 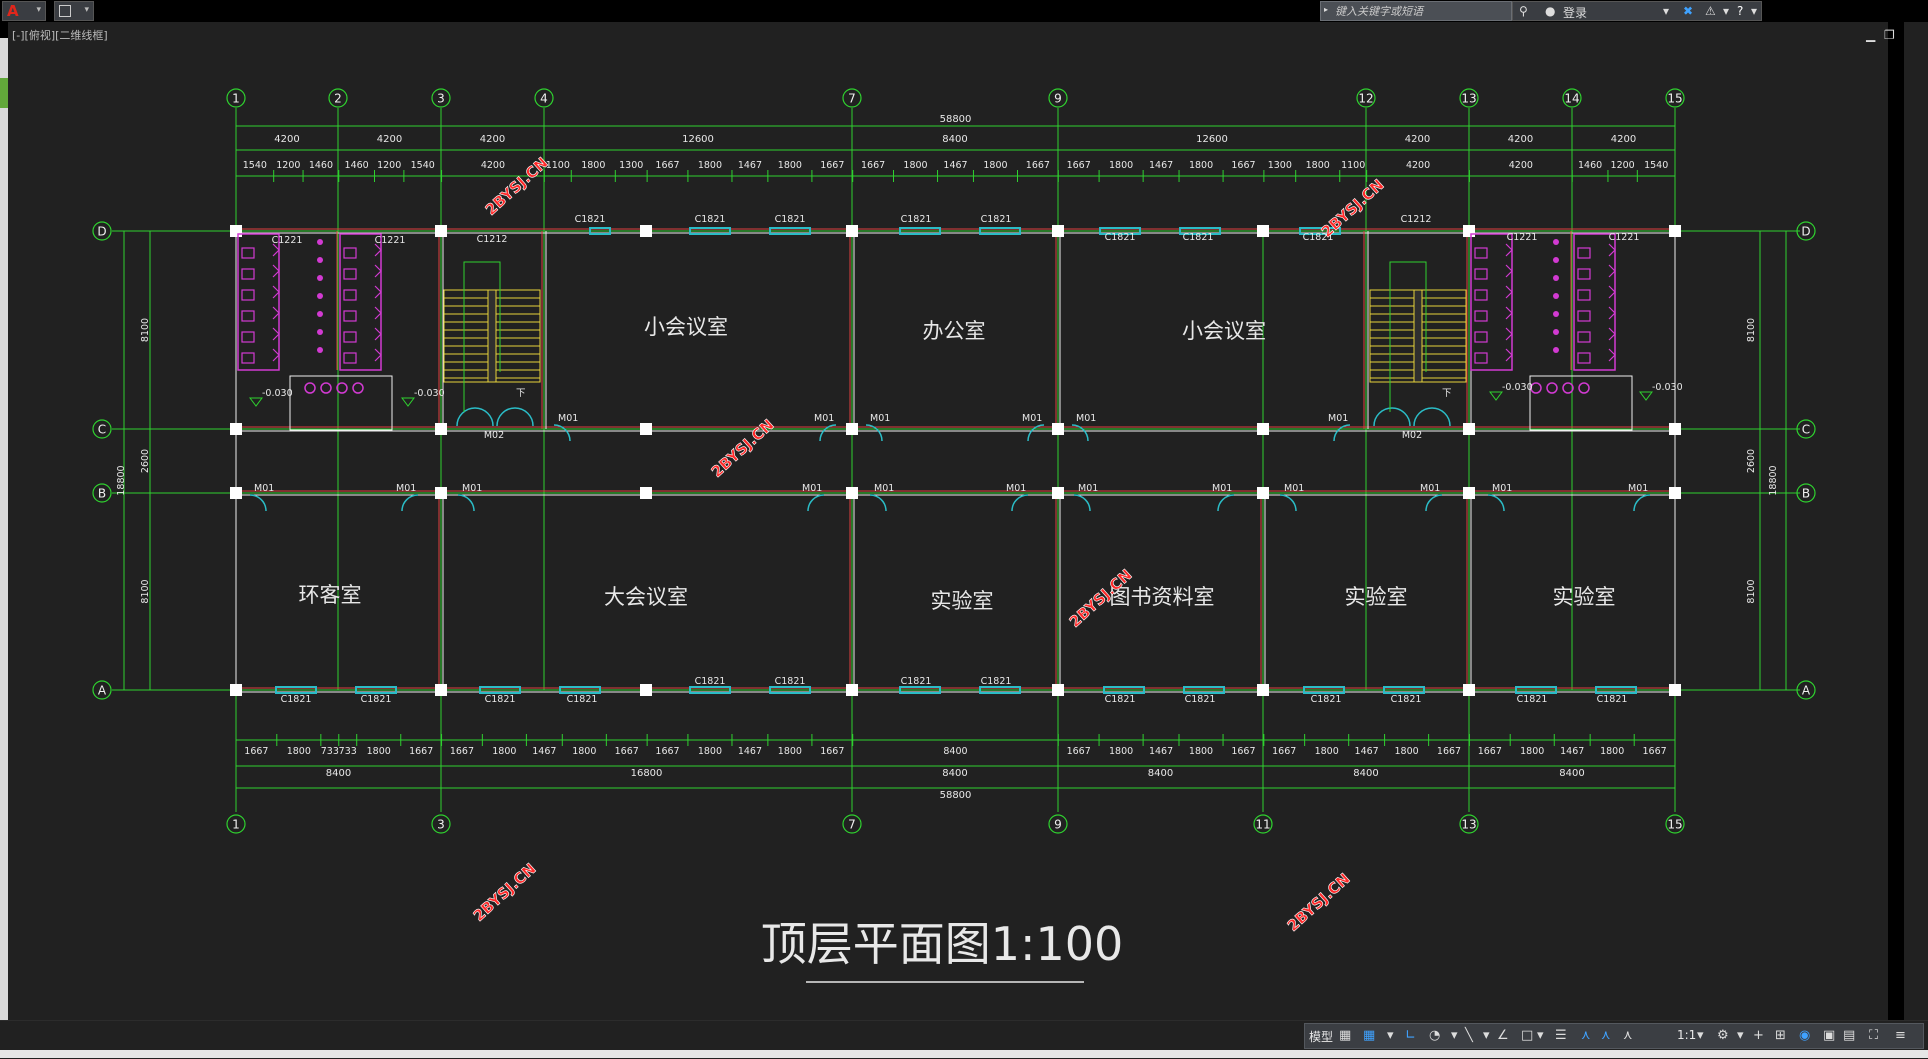 I want to click on workspace-gear-icon: ⚙, so click(x=1723, y=1036).